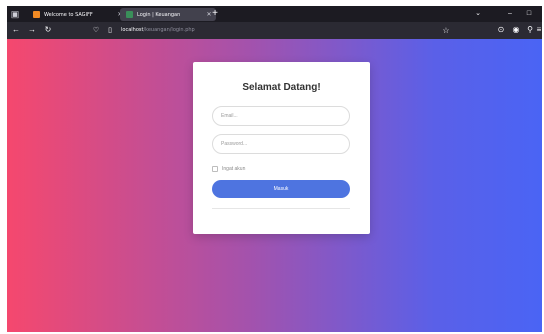  I want to click on extensions-icon: ⚲, so click(530, 30).